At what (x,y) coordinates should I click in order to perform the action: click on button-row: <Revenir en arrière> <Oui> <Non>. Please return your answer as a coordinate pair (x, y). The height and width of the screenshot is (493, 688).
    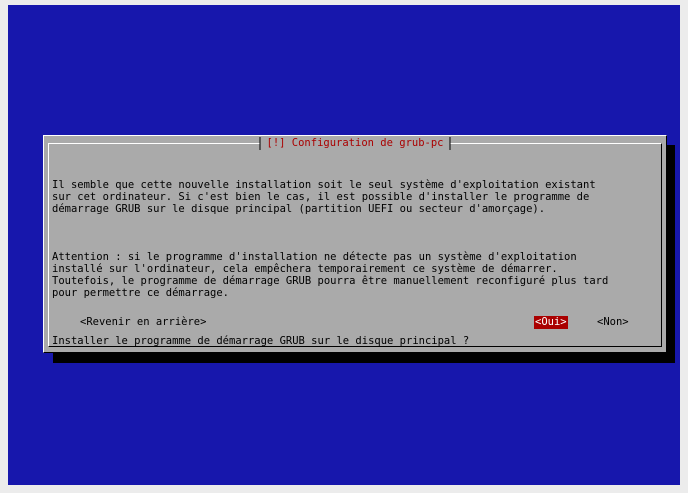
    Looking at the image, I should click on (355, 323).